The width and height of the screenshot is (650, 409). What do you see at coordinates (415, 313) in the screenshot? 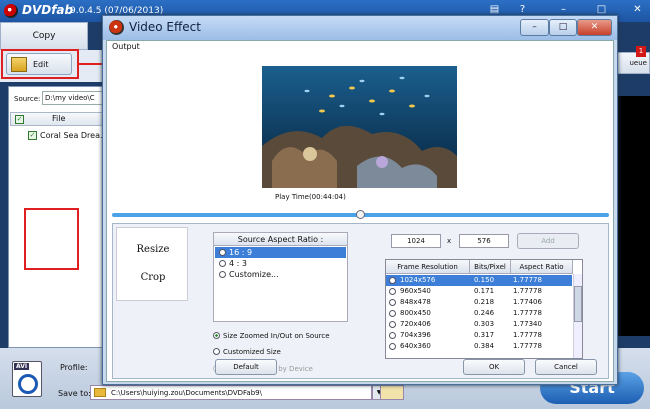
I see `table-cell: 800x450` at bounding box center [415, 313].